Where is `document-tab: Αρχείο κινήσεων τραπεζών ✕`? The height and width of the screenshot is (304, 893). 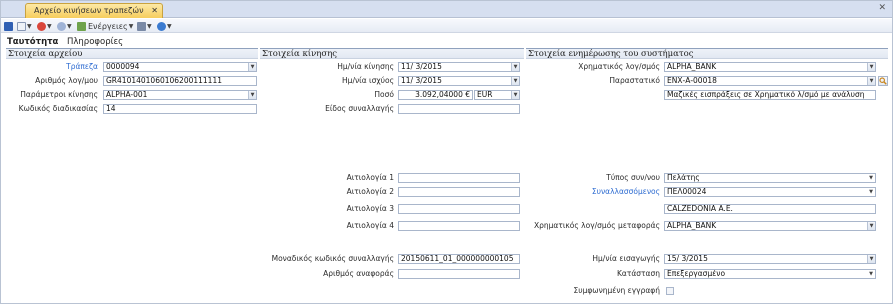
document-tab: Αρχείο κινήσεων τραπεζών ✕ is located at coordinates (94, 10).